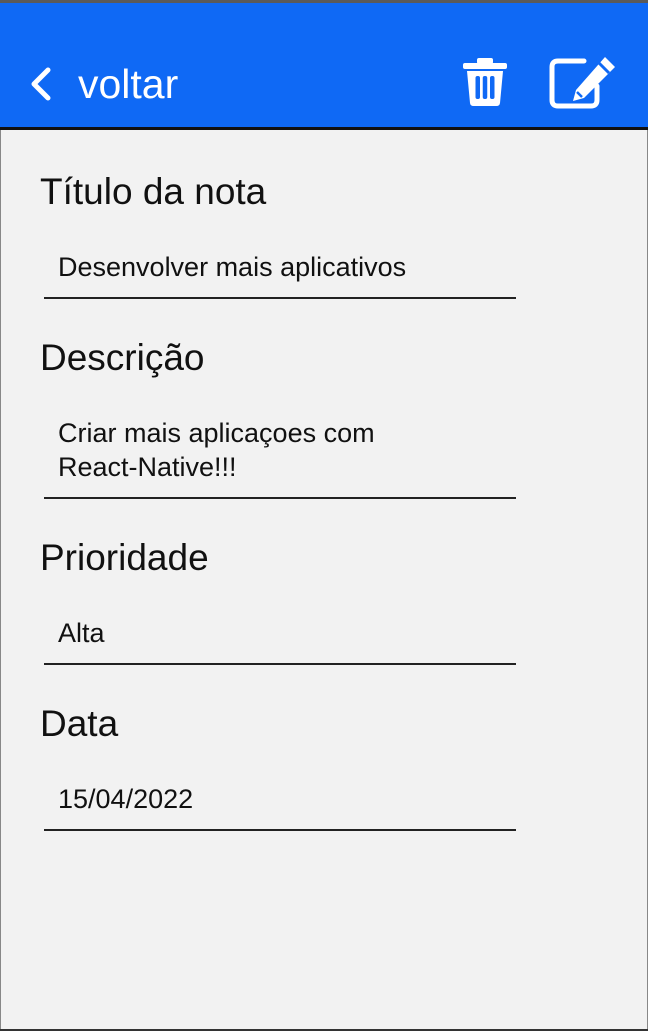  Describe the element at coordinates (324, 65) in the screenshot. I see `top-app-bar: voltar` at that location.